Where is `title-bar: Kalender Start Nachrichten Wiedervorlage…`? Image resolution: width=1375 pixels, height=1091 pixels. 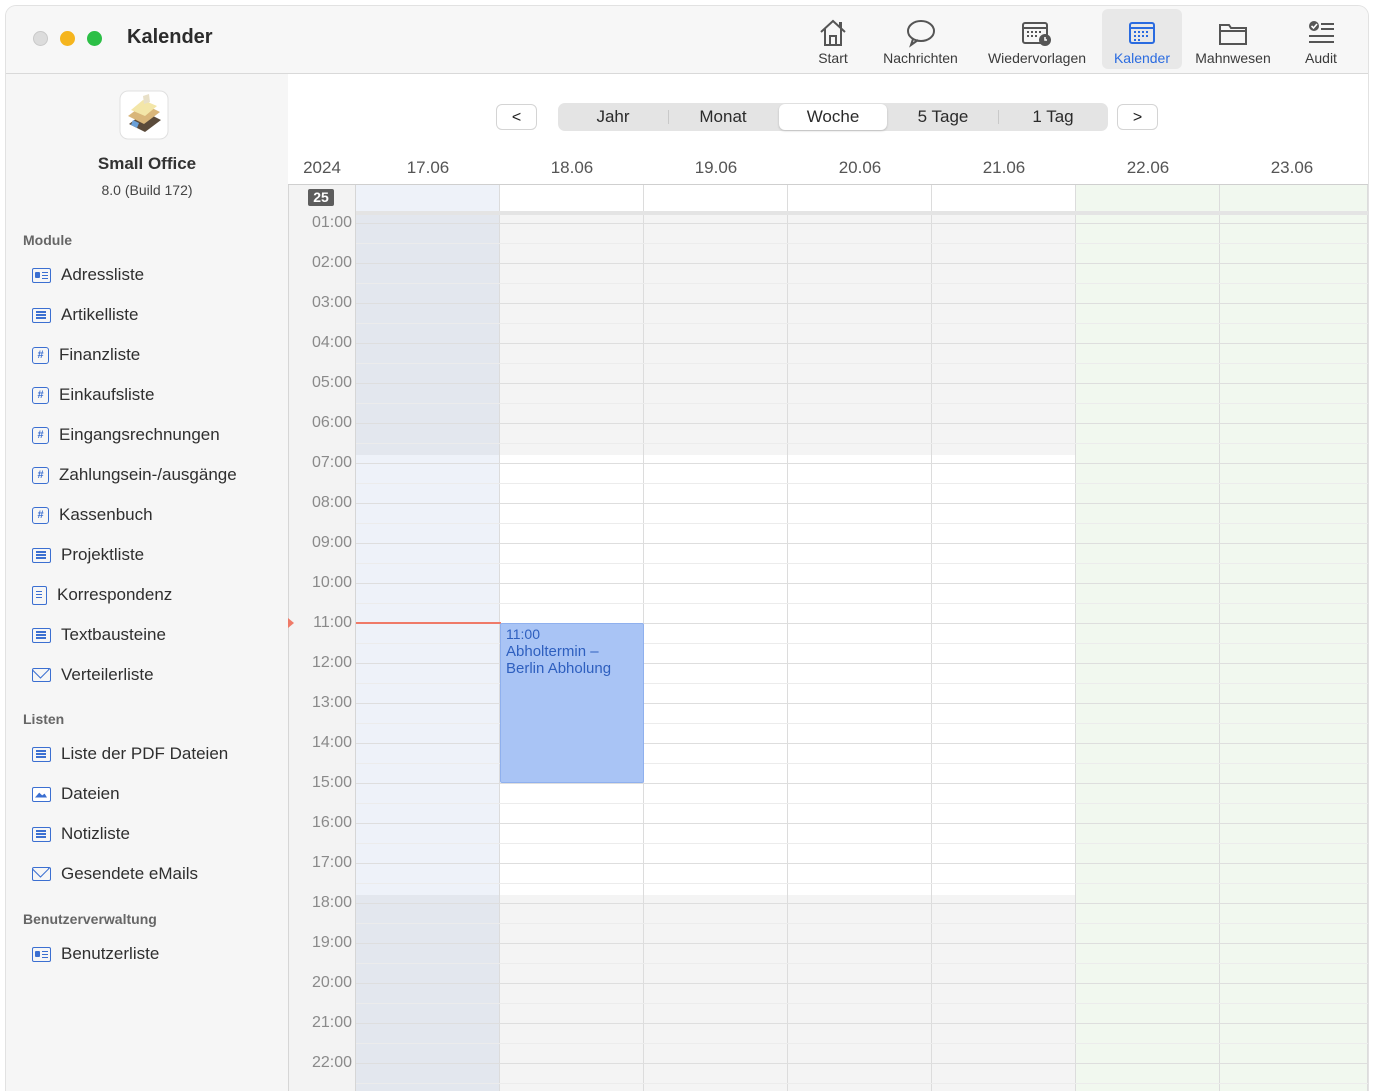 title-bar: Kalender Start Nachrichten Wiedervorlage… is located at coordinates (687, 40).